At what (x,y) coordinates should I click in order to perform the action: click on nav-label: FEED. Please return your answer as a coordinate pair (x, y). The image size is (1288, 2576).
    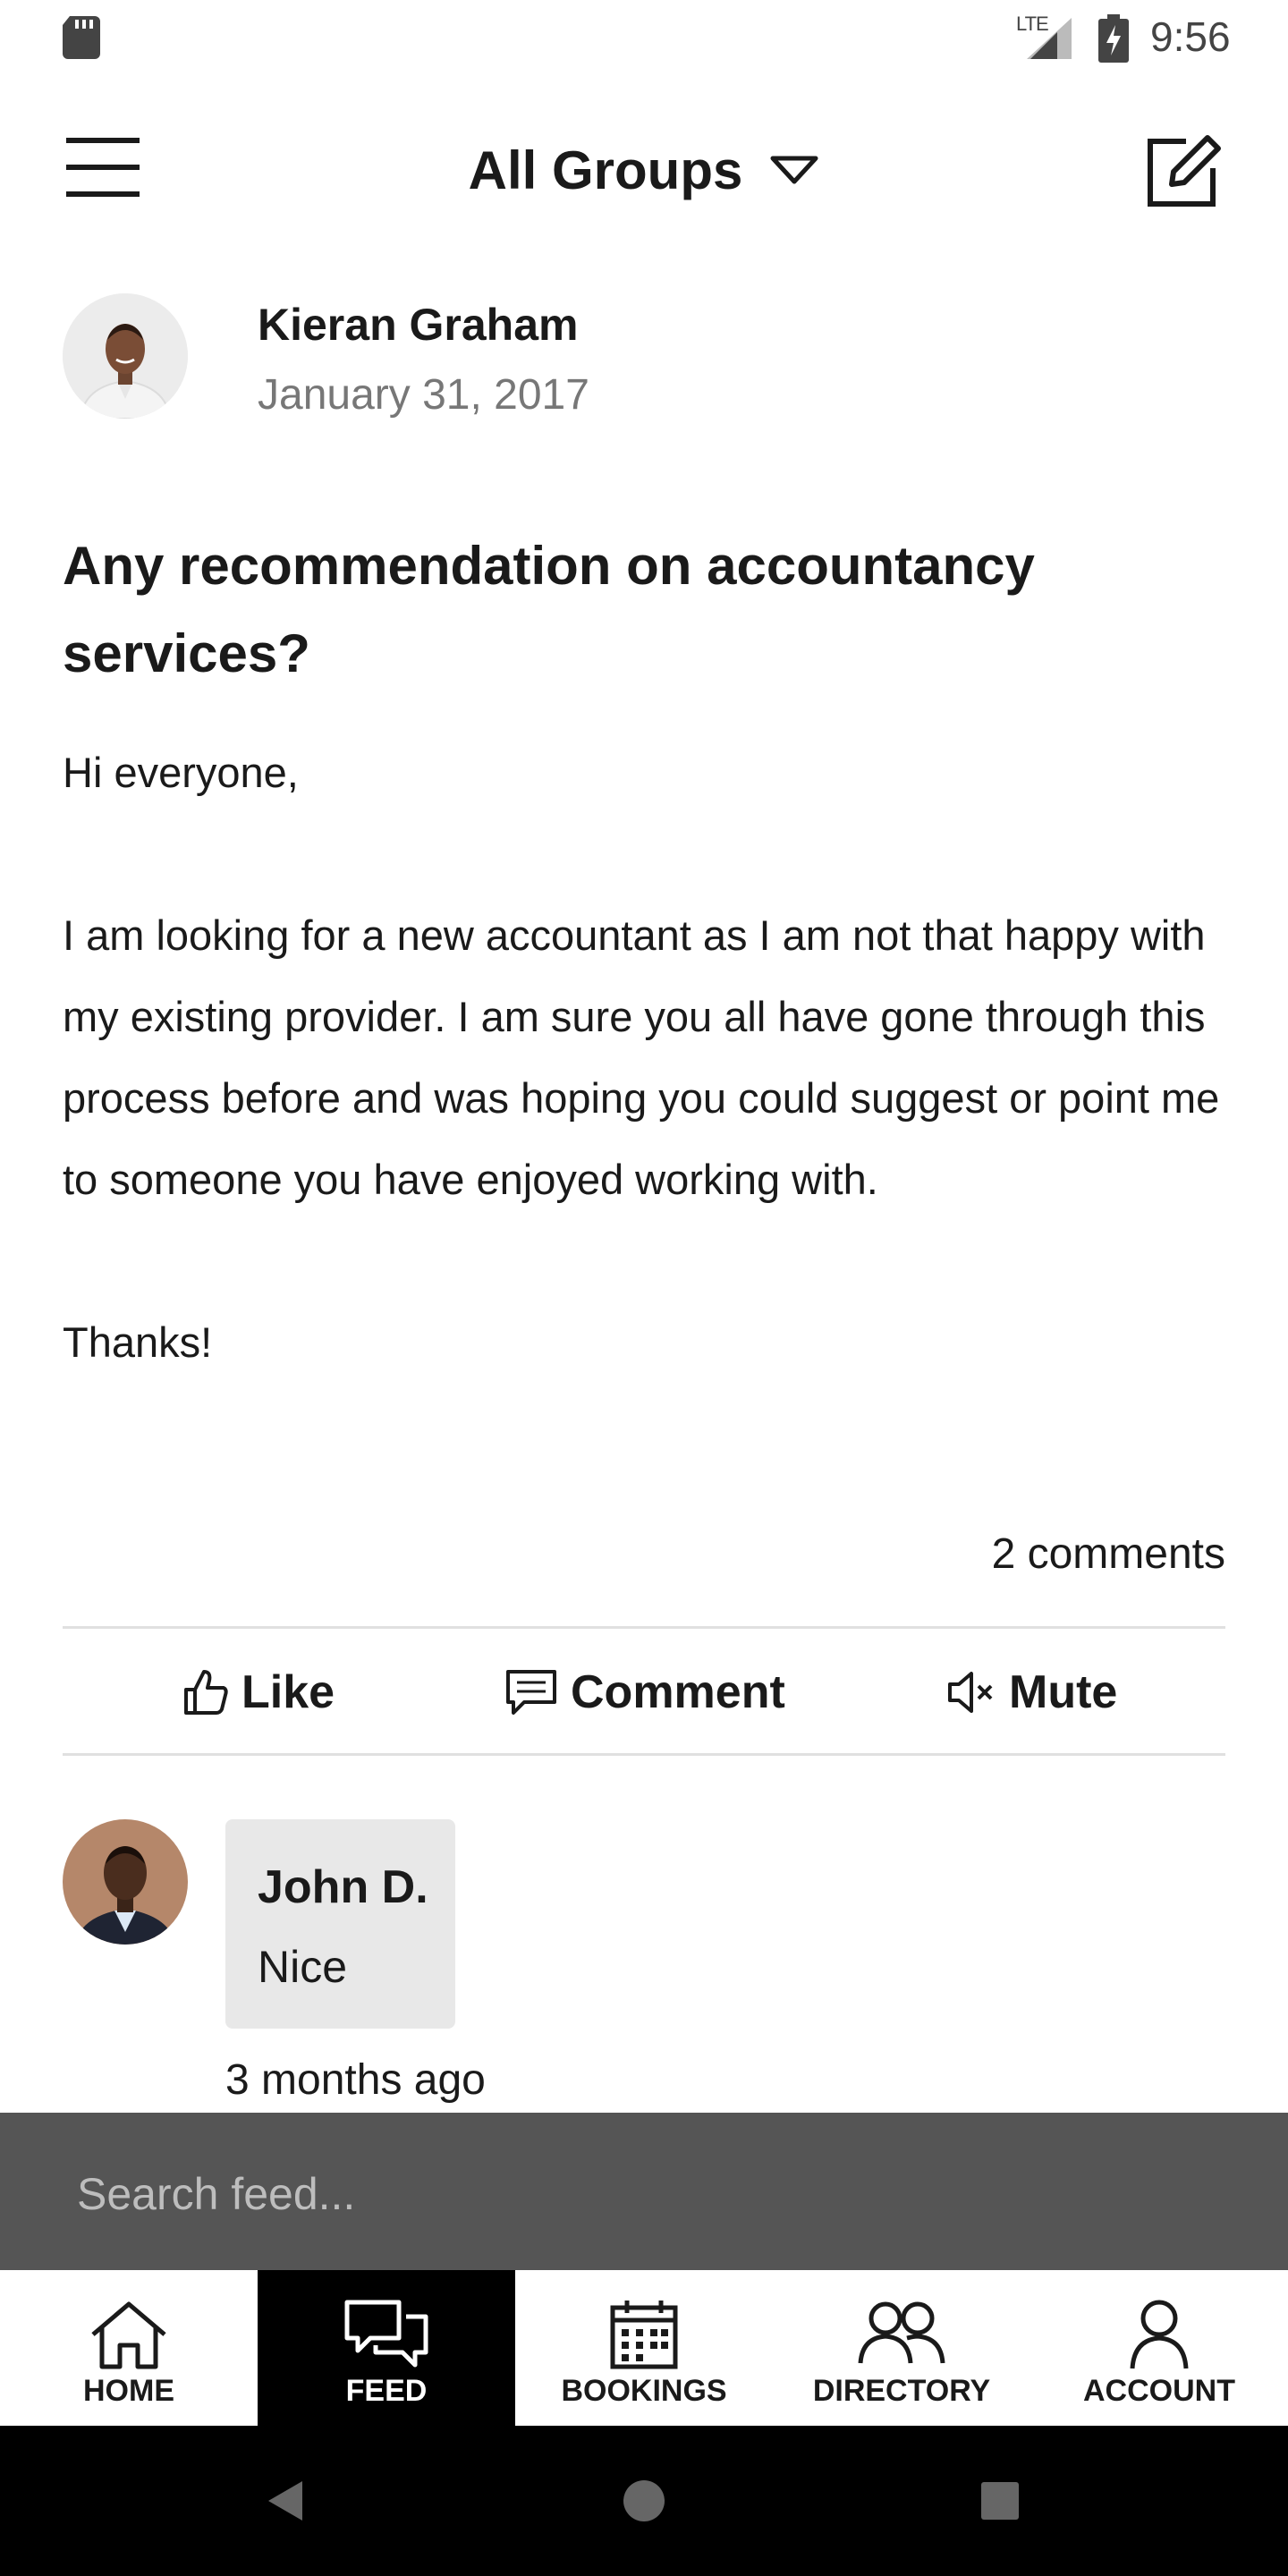
    Looking at the image, I should click on (386, 2391).